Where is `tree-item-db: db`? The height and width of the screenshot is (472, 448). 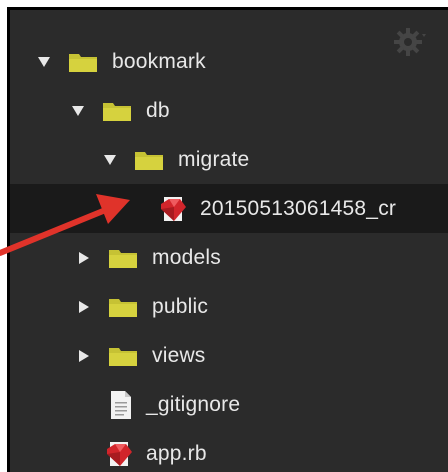
tree-item-db: db is located at coordinates (229, 110).